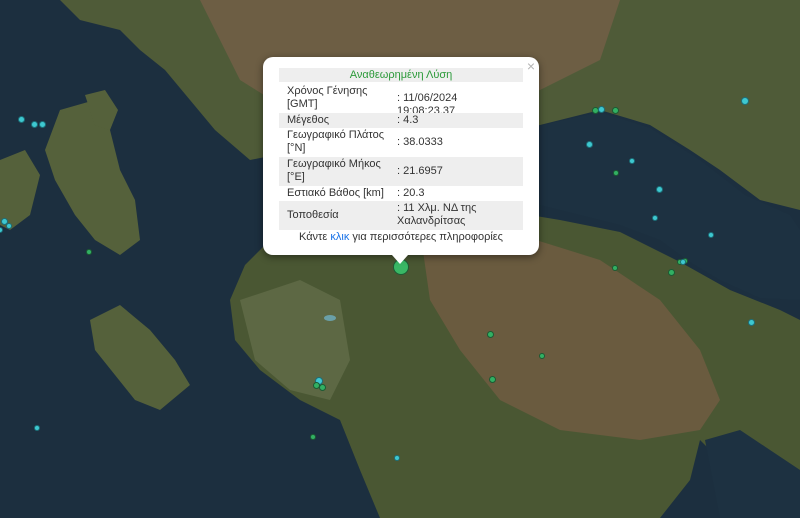 The width and height of the screenshot is (800, 518). What do you see at coordinates (531, 66) in the screenshot?
I see `close-icon: ×` at bounding box center [531, 66].